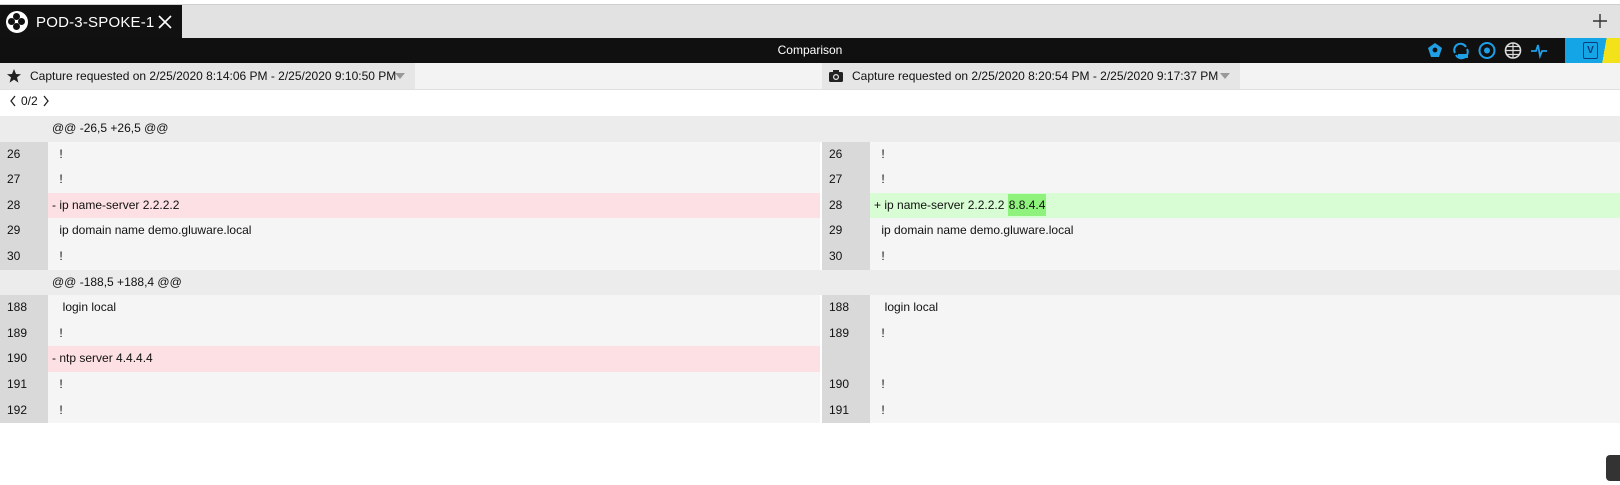 The image size is (1620, 485). What do you see at coordinates (810, 21) in the screenshot?
I see `tab-strip: POD-3-SPOKE-1` at bounding box center [810, 21].